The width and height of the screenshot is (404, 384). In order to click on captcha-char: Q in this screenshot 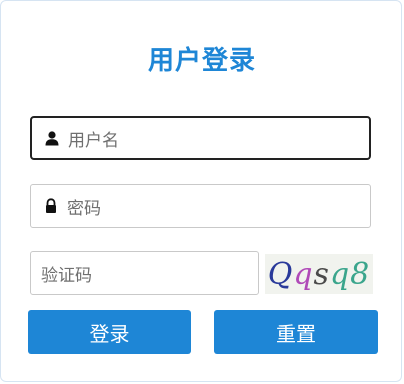, I will do `click(280, 274)`.